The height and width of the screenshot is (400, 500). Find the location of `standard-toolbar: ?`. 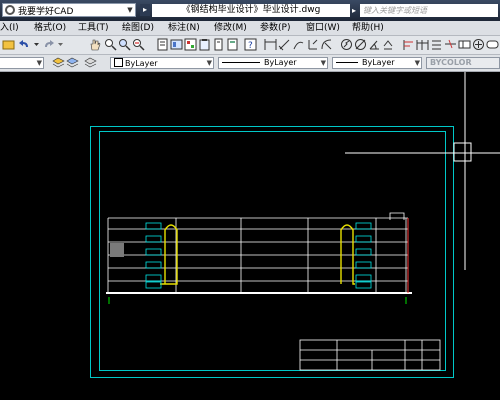

standard-toolbar: ? is located at coordinates (250, 45).